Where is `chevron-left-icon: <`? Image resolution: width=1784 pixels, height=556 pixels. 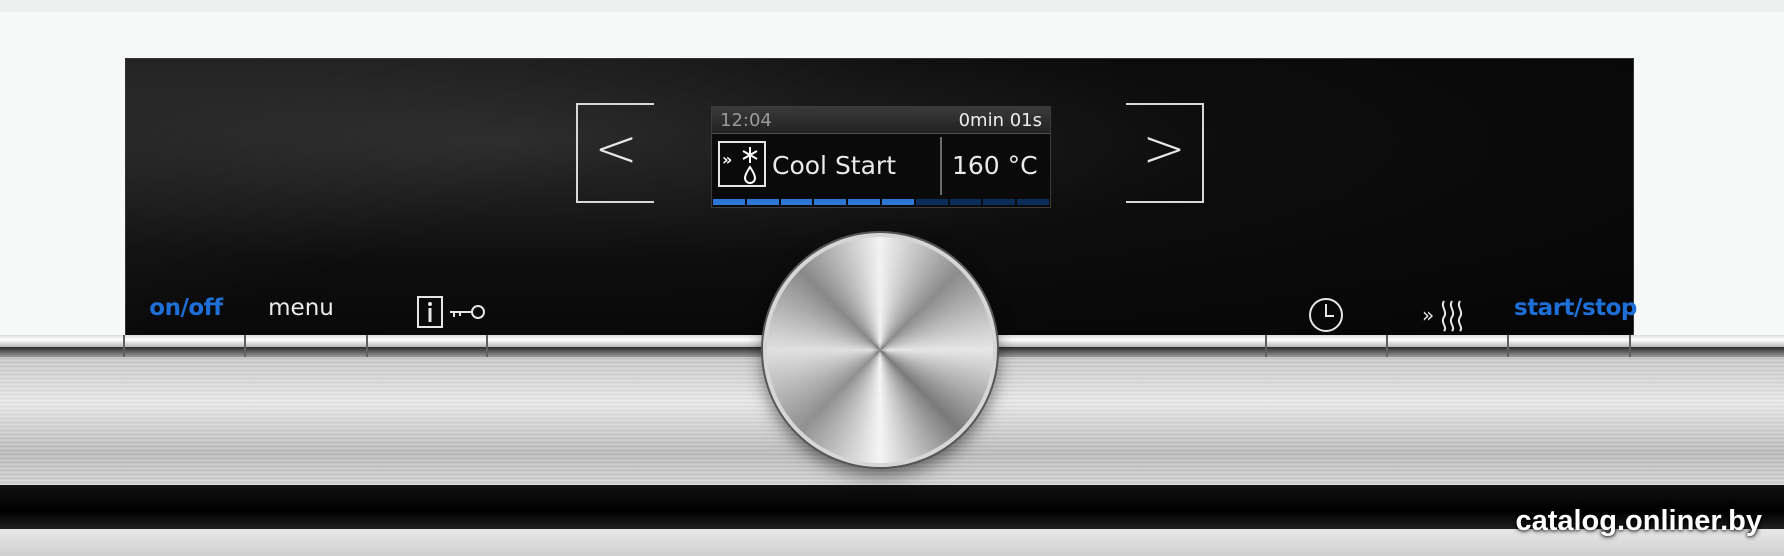
chevron-left-icon: < is located at coordinates (616, 149).